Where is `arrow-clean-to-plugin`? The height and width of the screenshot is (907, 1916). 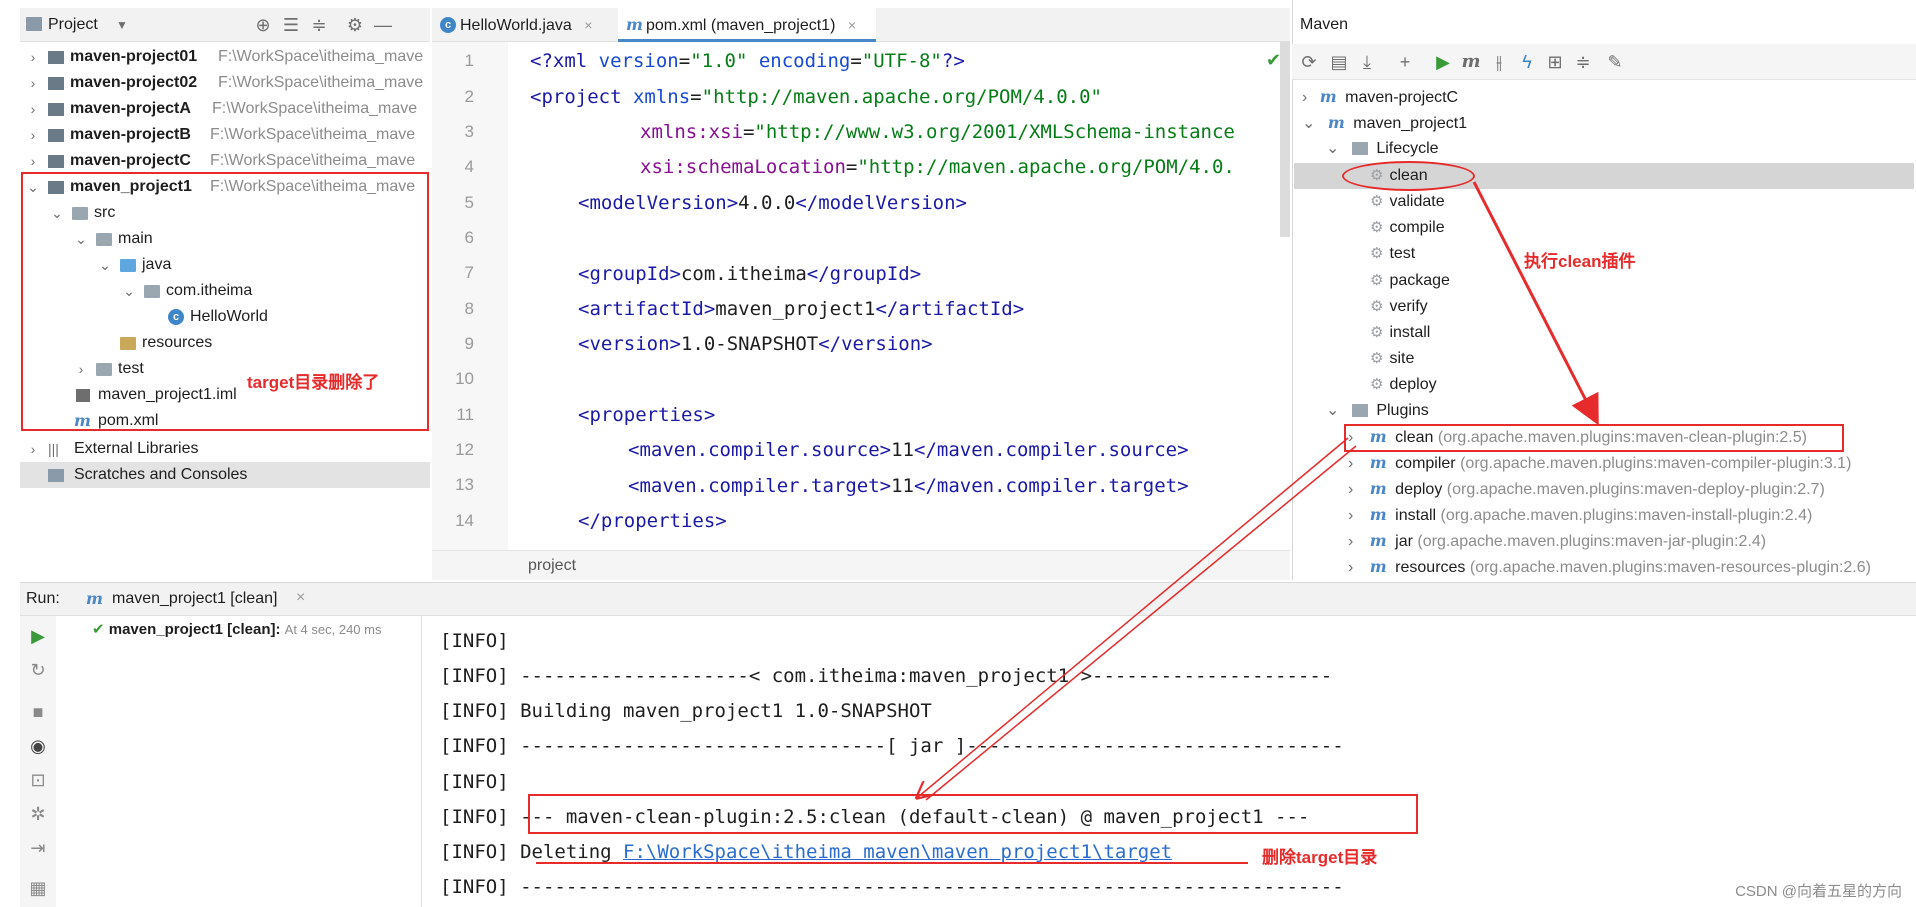 arrow-clean-to-plugin is located at coordinates (1535, 303).